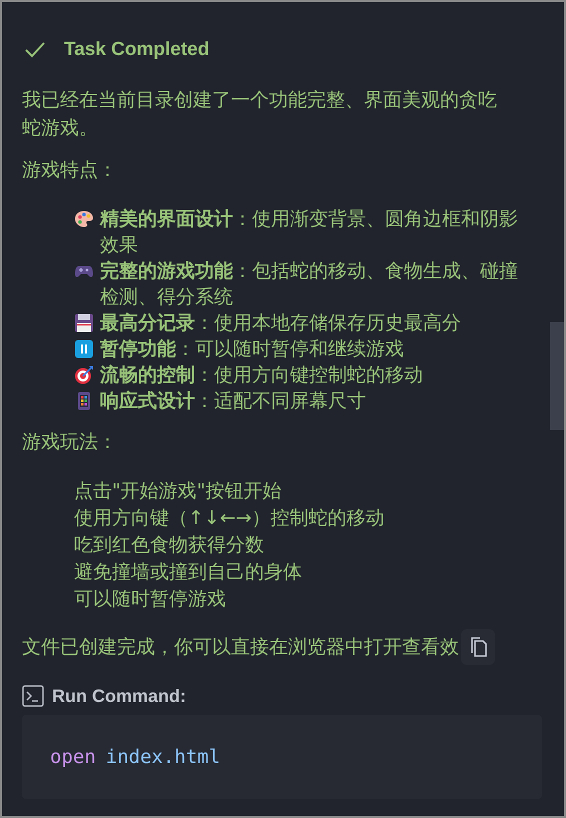  I want to click on features-heading: 游戏特点：, so click(70, 170).